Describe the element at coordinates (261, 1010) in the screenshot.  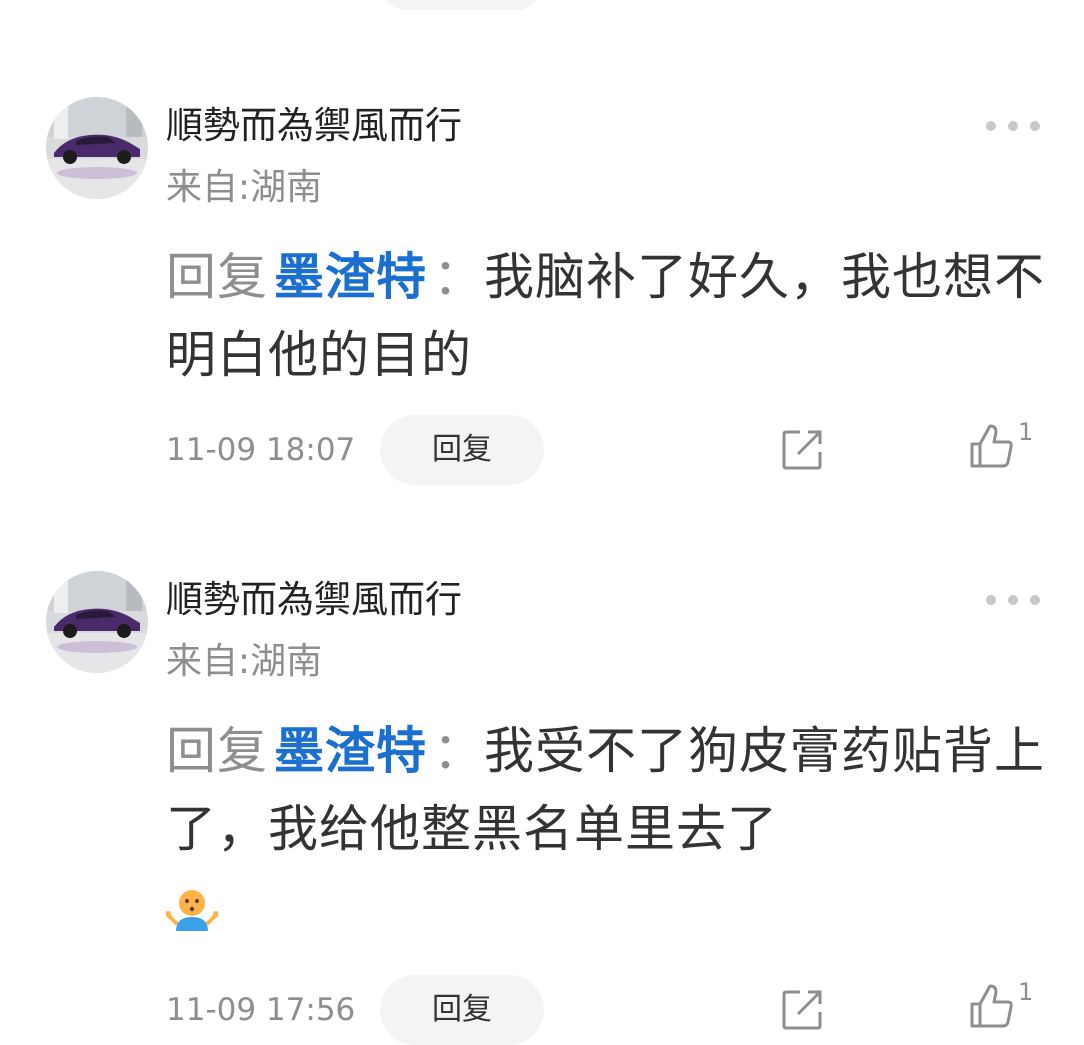
I see `timestamp: 11-09 17:56` at that location.